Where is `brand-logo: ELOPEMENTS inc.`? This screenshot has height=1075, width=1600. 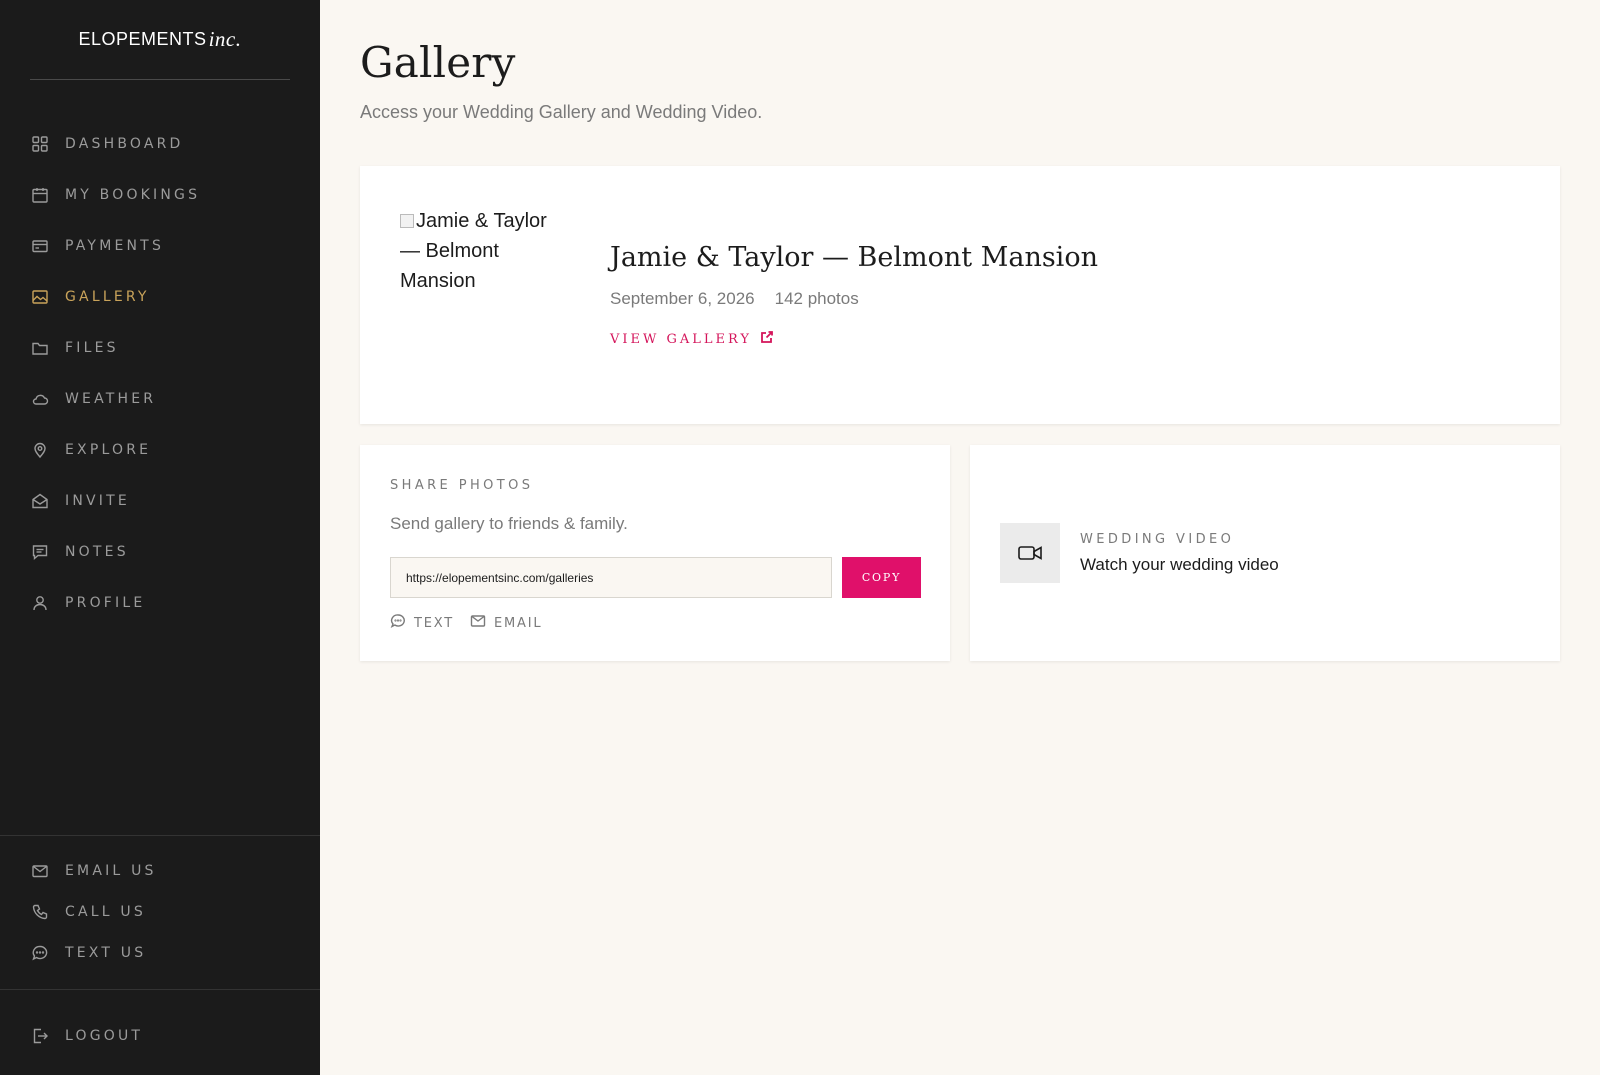 brand-logo: ELOPEMENTS inc. is located at coordinates (160, 40).